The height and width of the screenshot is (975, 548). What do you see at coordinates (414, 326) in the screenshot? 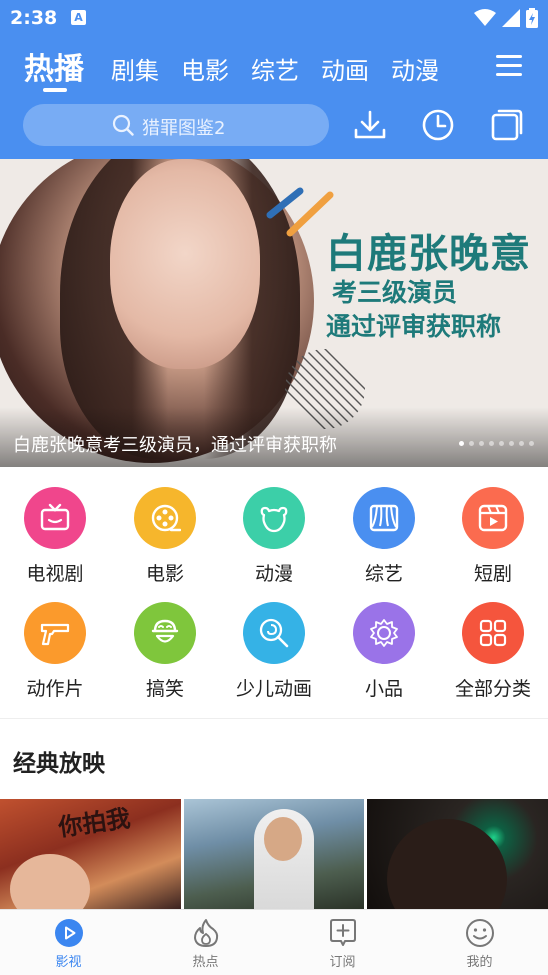
I see `banner-subtitle-2: 通过评审获职称` at bounding box center [414, 326].